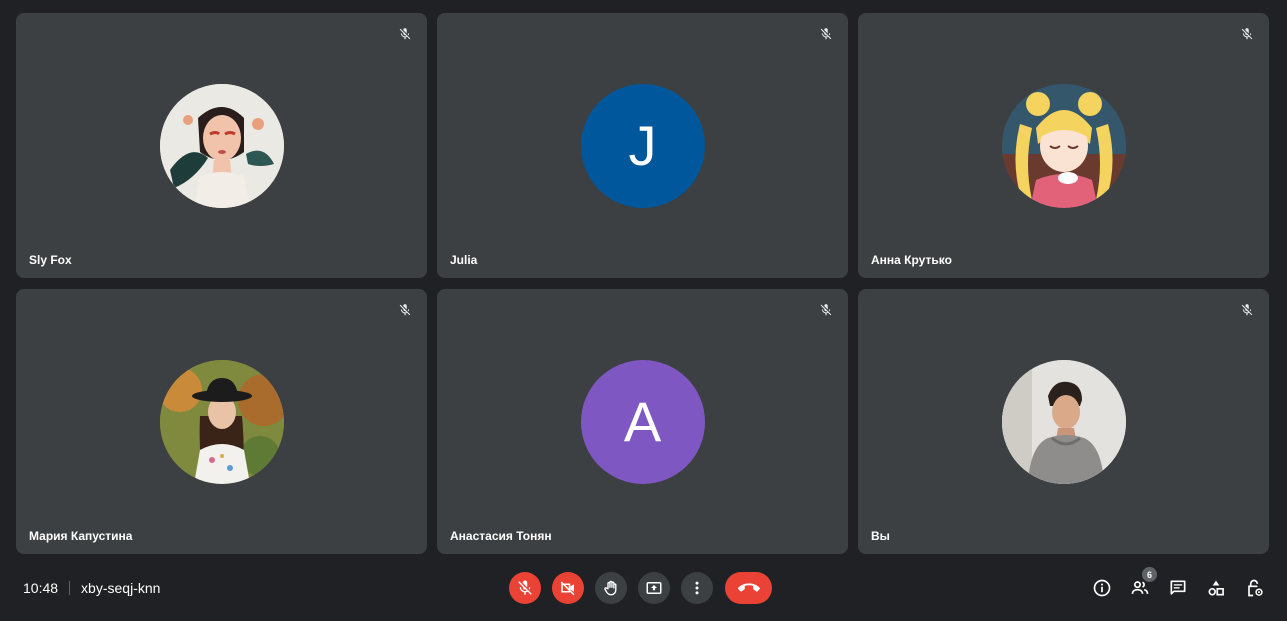  I want to click on illustrated-girl-portrait, so click(221, 146).